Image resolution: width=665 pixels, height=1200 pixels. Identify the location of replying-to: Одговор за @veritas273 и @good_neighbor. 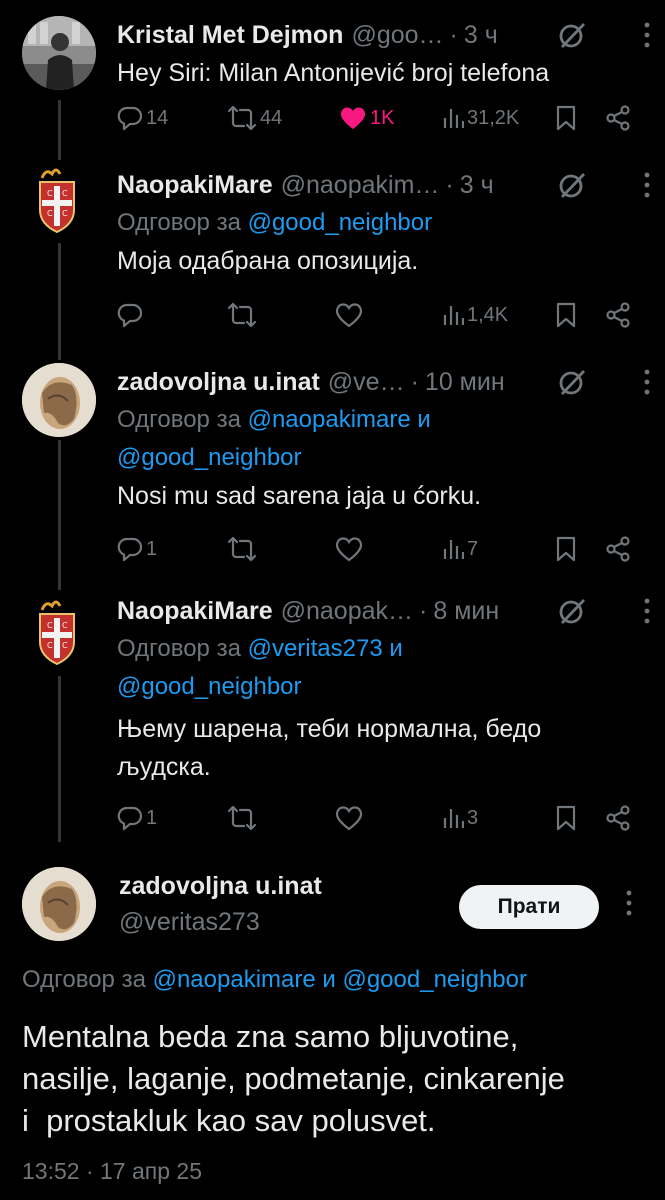
(382, 668).